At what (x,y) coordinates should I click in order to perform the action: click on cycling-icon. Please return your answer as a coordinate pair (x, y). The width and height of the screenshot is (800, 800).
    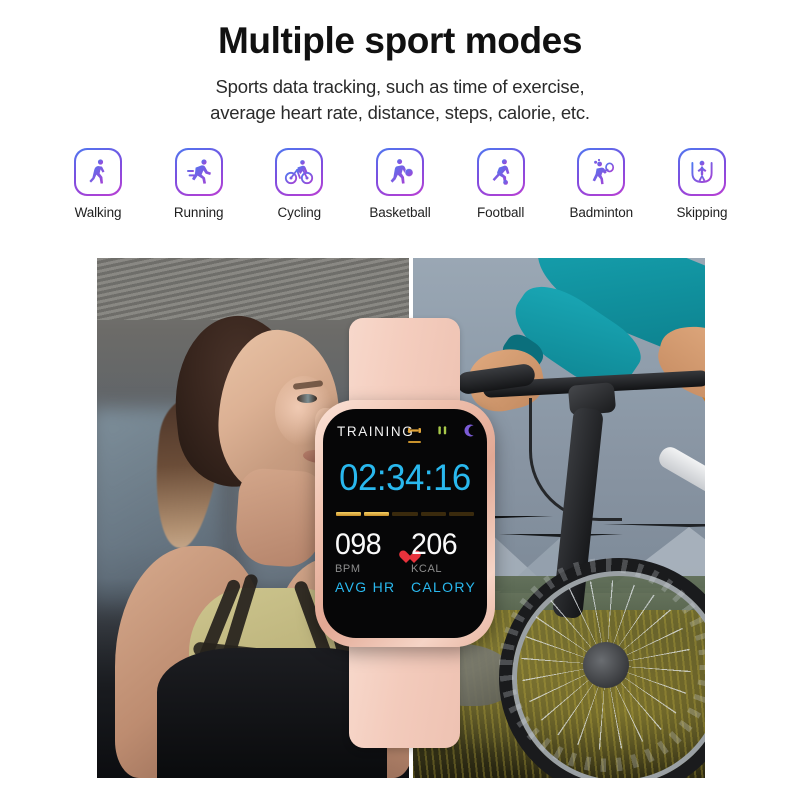
    Looking at the image, I should click on (299, 172).